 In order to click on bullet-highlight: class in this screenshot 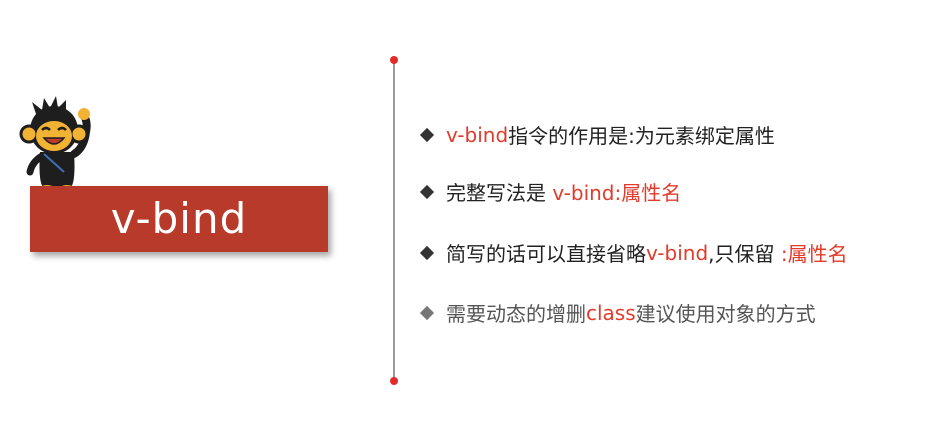, I will do `click(611, 312)`.